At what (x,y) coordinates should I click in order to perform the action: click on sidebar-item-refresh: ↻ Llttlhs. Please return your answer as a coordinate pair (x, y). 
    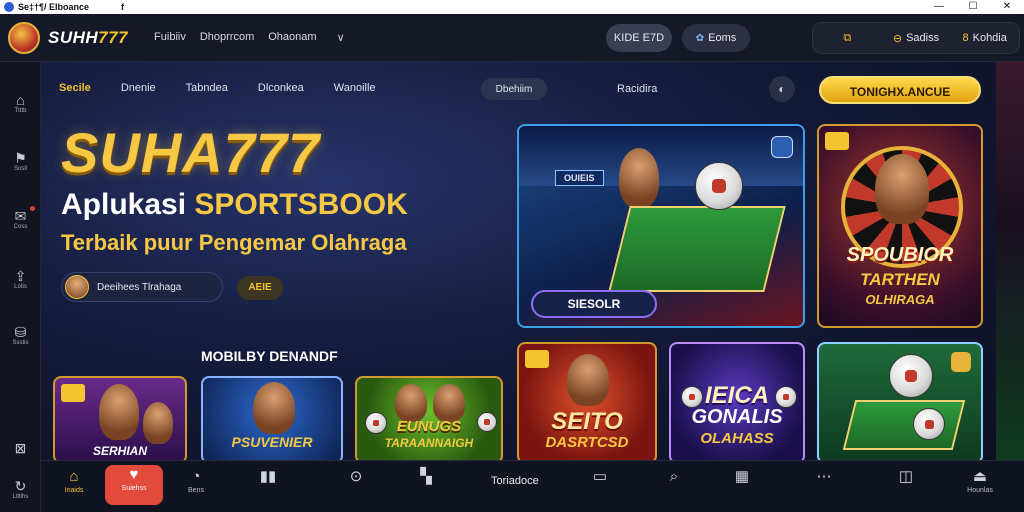
    Looking at the image, I should click on (20, 489).